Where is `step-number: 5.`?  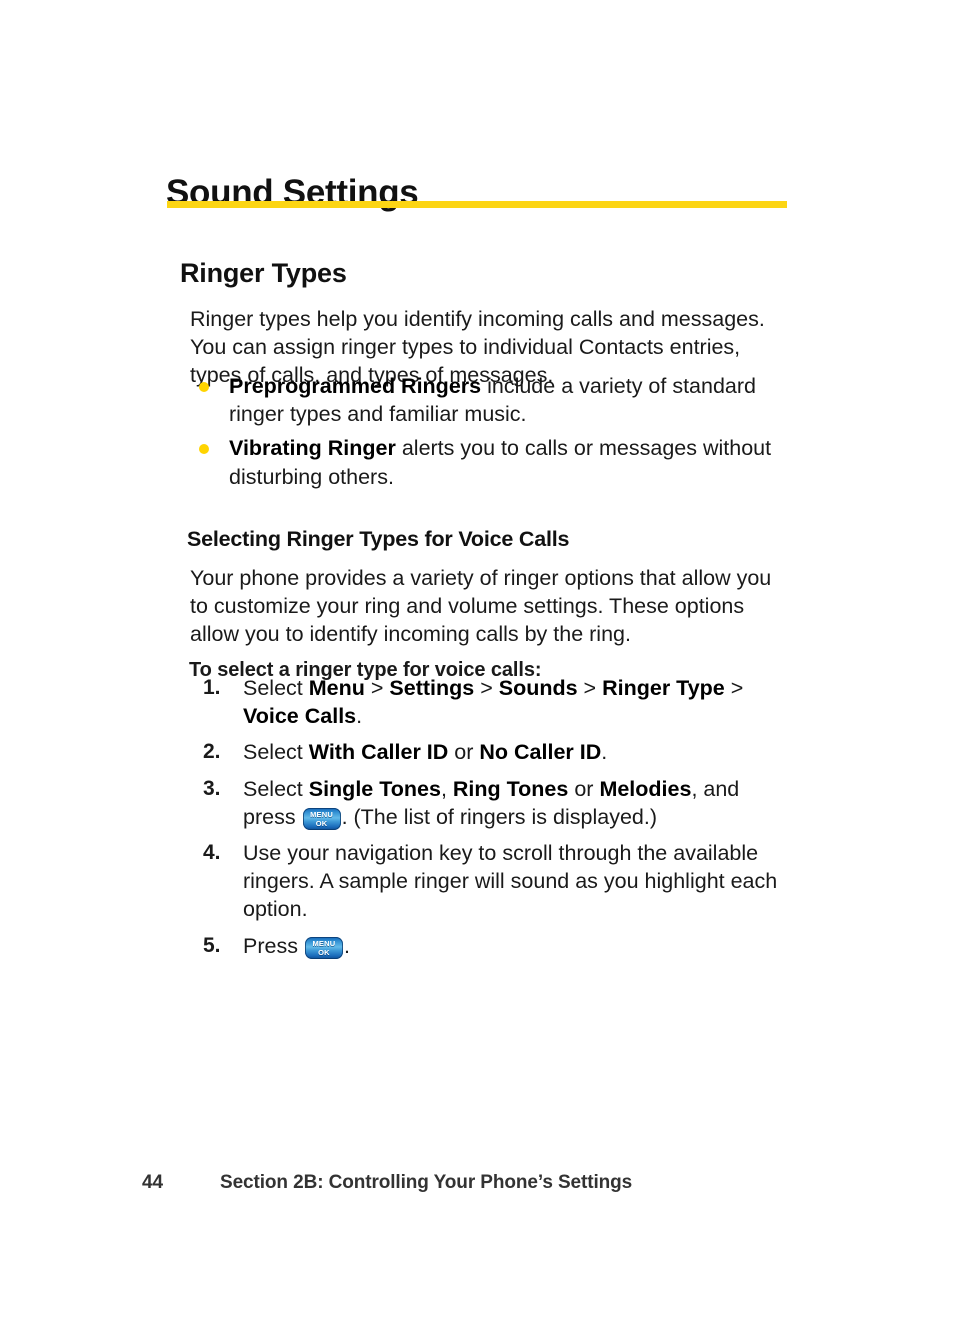 step-number: 5. is located at coordinates (212, 945).